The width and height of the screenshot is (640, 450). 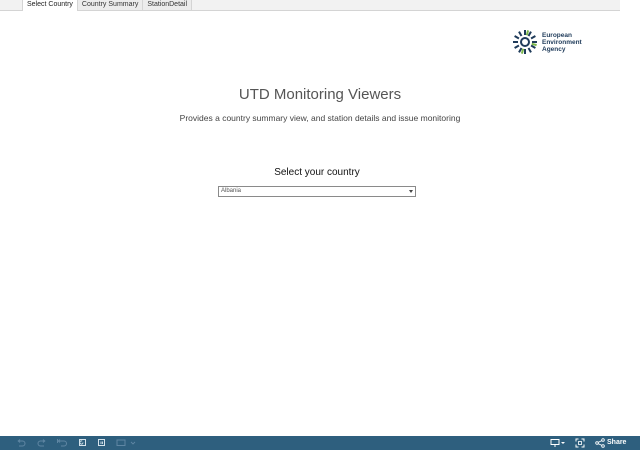 I want to click on logo-line-1: European, so click(x=557, y=35).